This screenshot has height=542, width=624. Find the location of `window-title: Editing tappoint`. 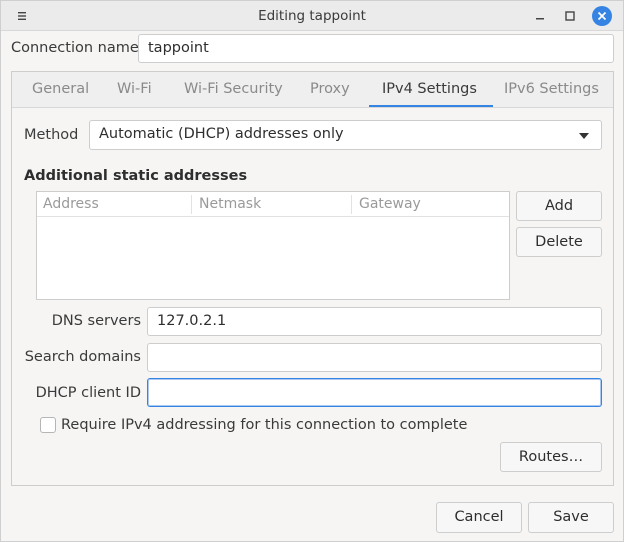

window-title: Editing tappoint is located at coordinates (312, 16).